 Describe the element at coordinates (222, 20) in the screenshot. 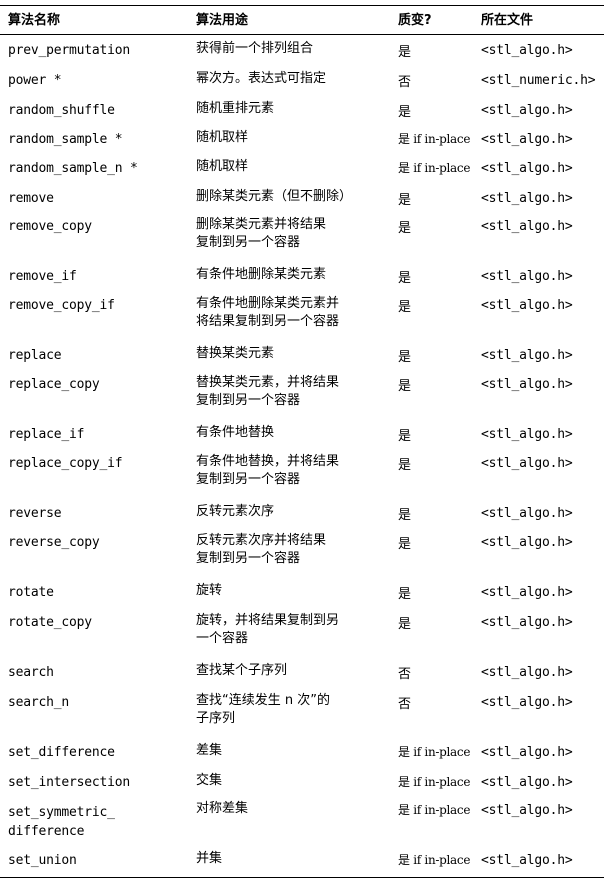

I see `header-algorithm-purpose: 算法用途` at that location.